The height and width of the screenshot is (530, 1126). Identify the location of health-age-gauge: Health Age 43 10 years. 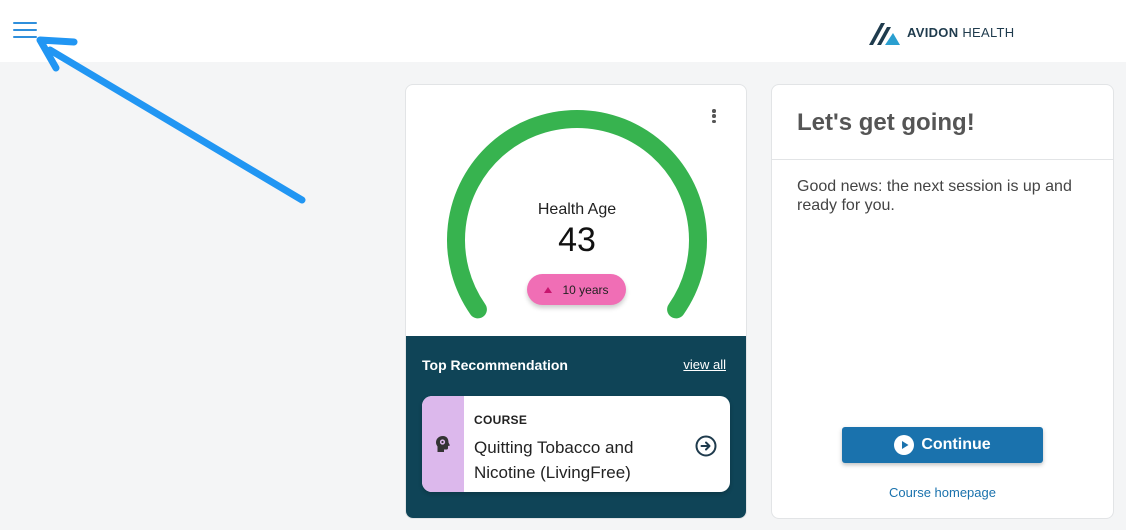
(576, 210).